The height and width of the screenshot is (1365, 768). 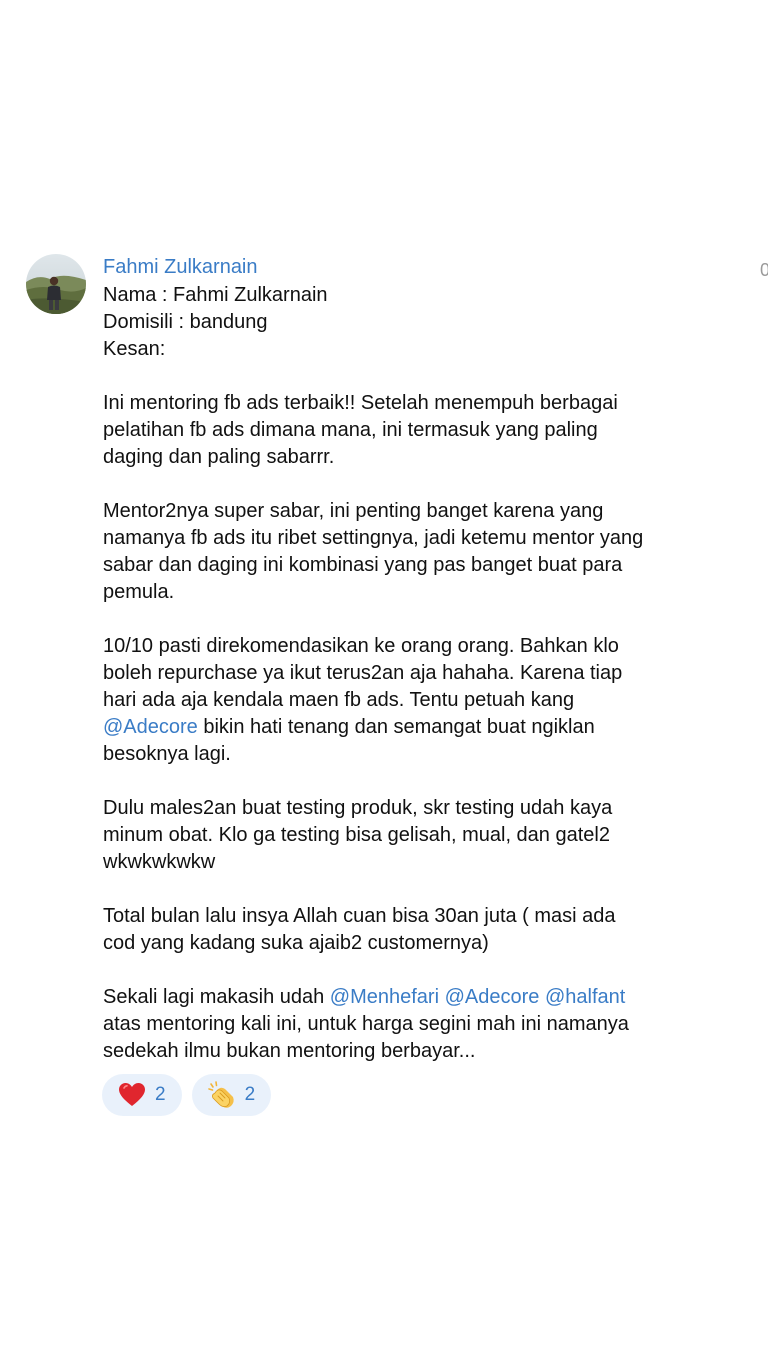 What do you see at coordinates (219, 457) in the screenshot?
I see `message-text-segment: daging dan paling sabarrr.` at bounding box center [219, 457].